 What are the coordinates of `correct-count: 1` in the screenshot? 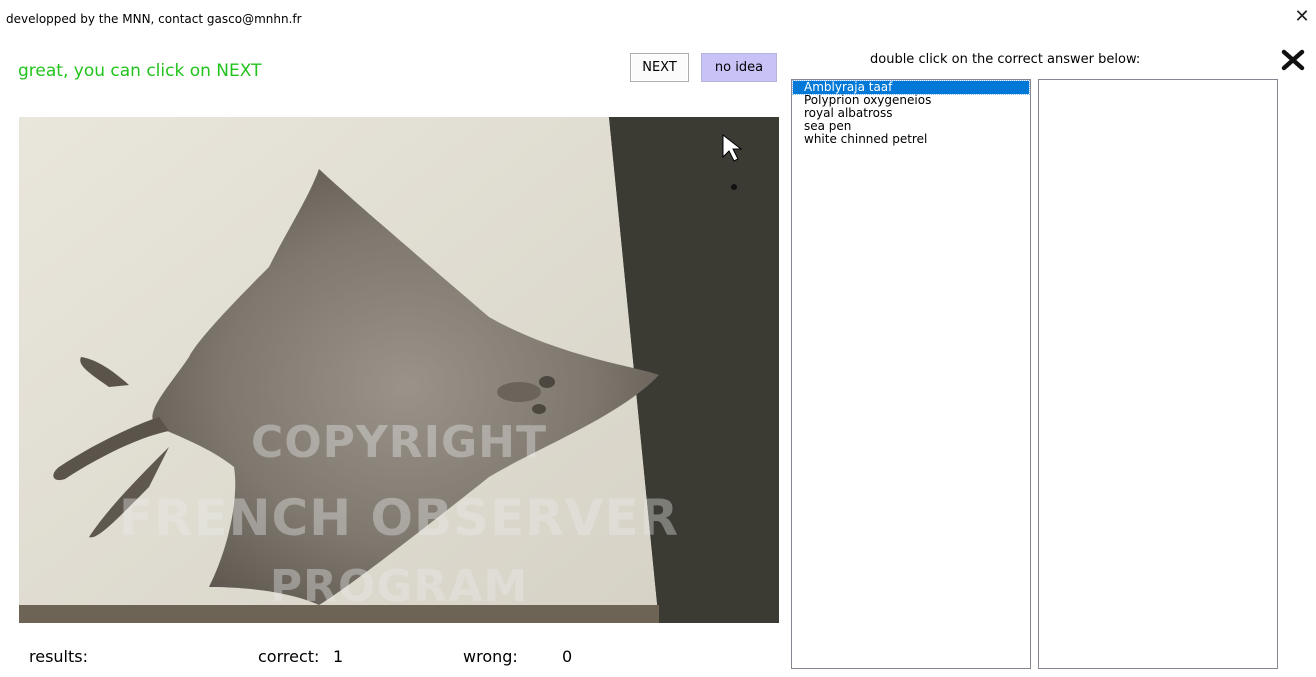 It's located at (338, 656).